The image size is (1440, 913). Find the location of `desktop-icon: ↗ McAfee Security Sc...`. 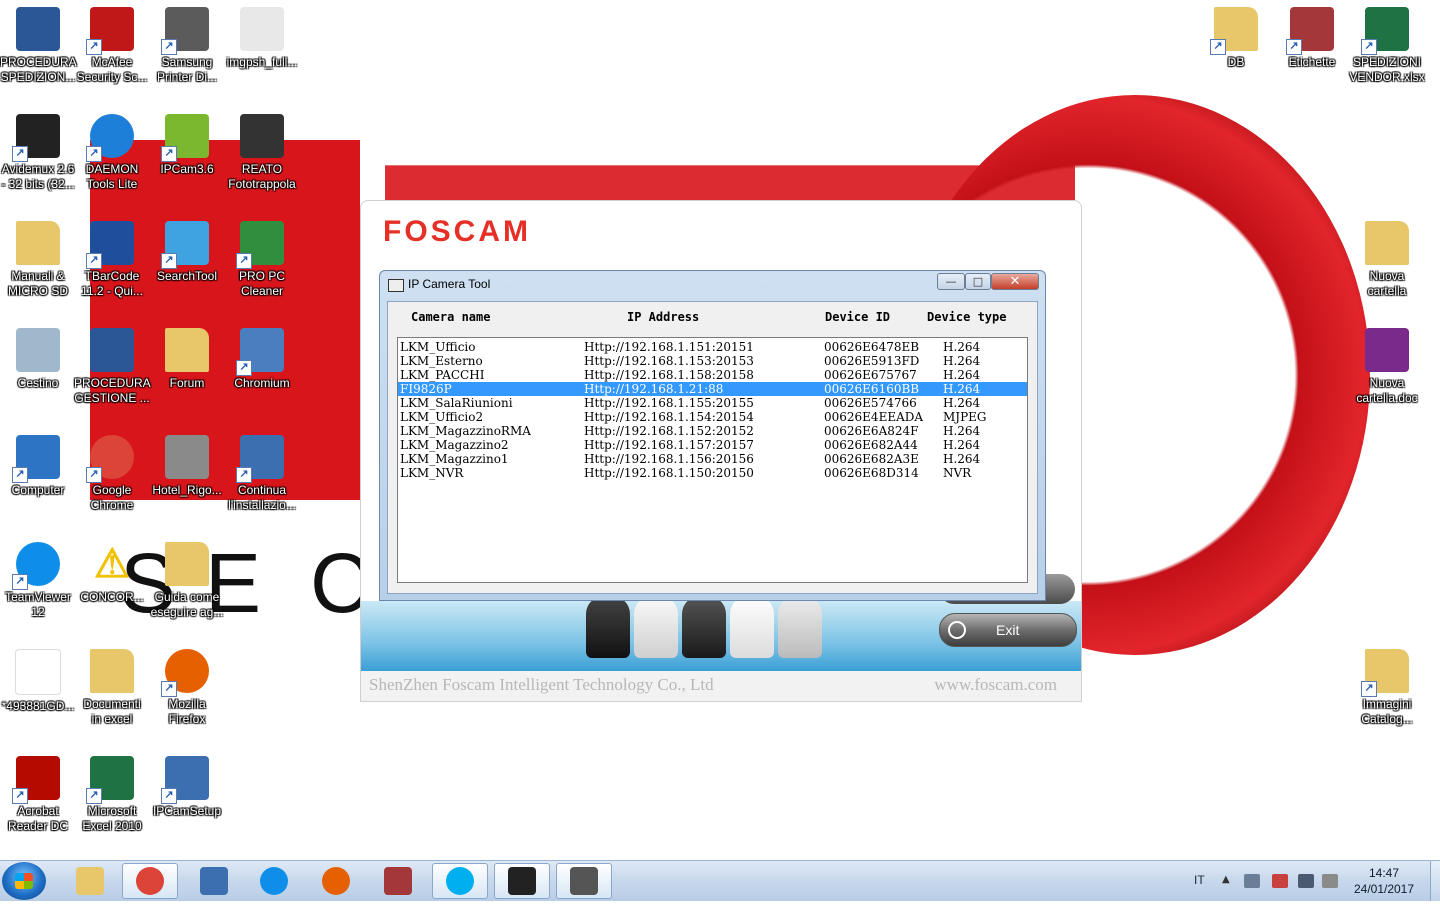

desktop-icon: ↗ McAfee Security Sc... is located at coordinates (112, 45).